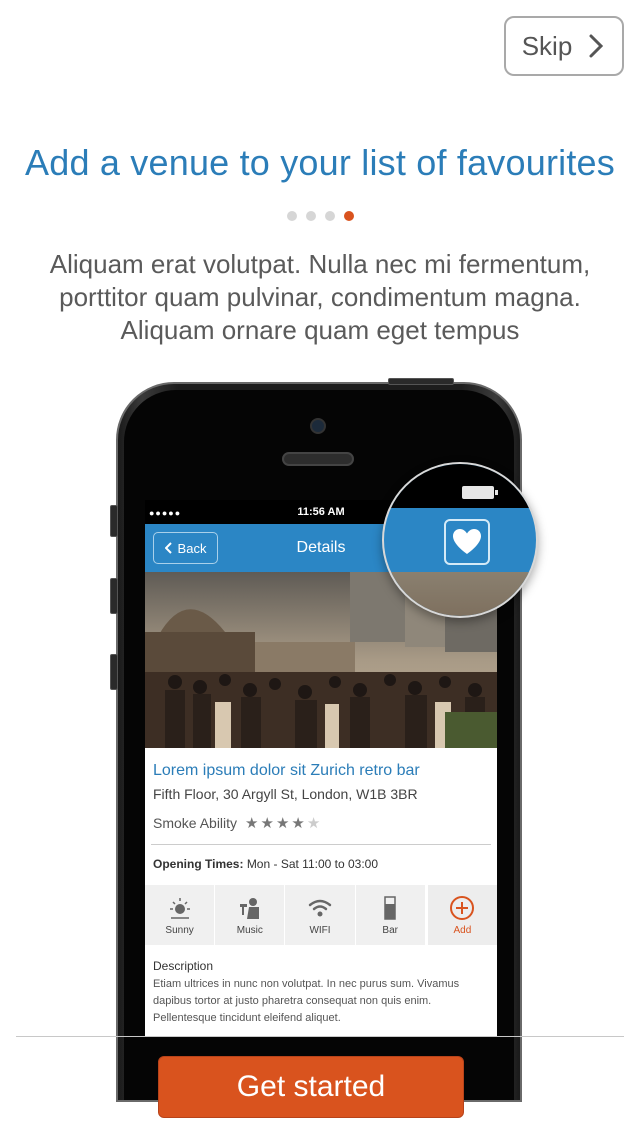 The width and height of the screenshot is (640, 1136). Describe the element at coordinates (320, 1036) in the screenshot. I see `footer-divider` at that location.